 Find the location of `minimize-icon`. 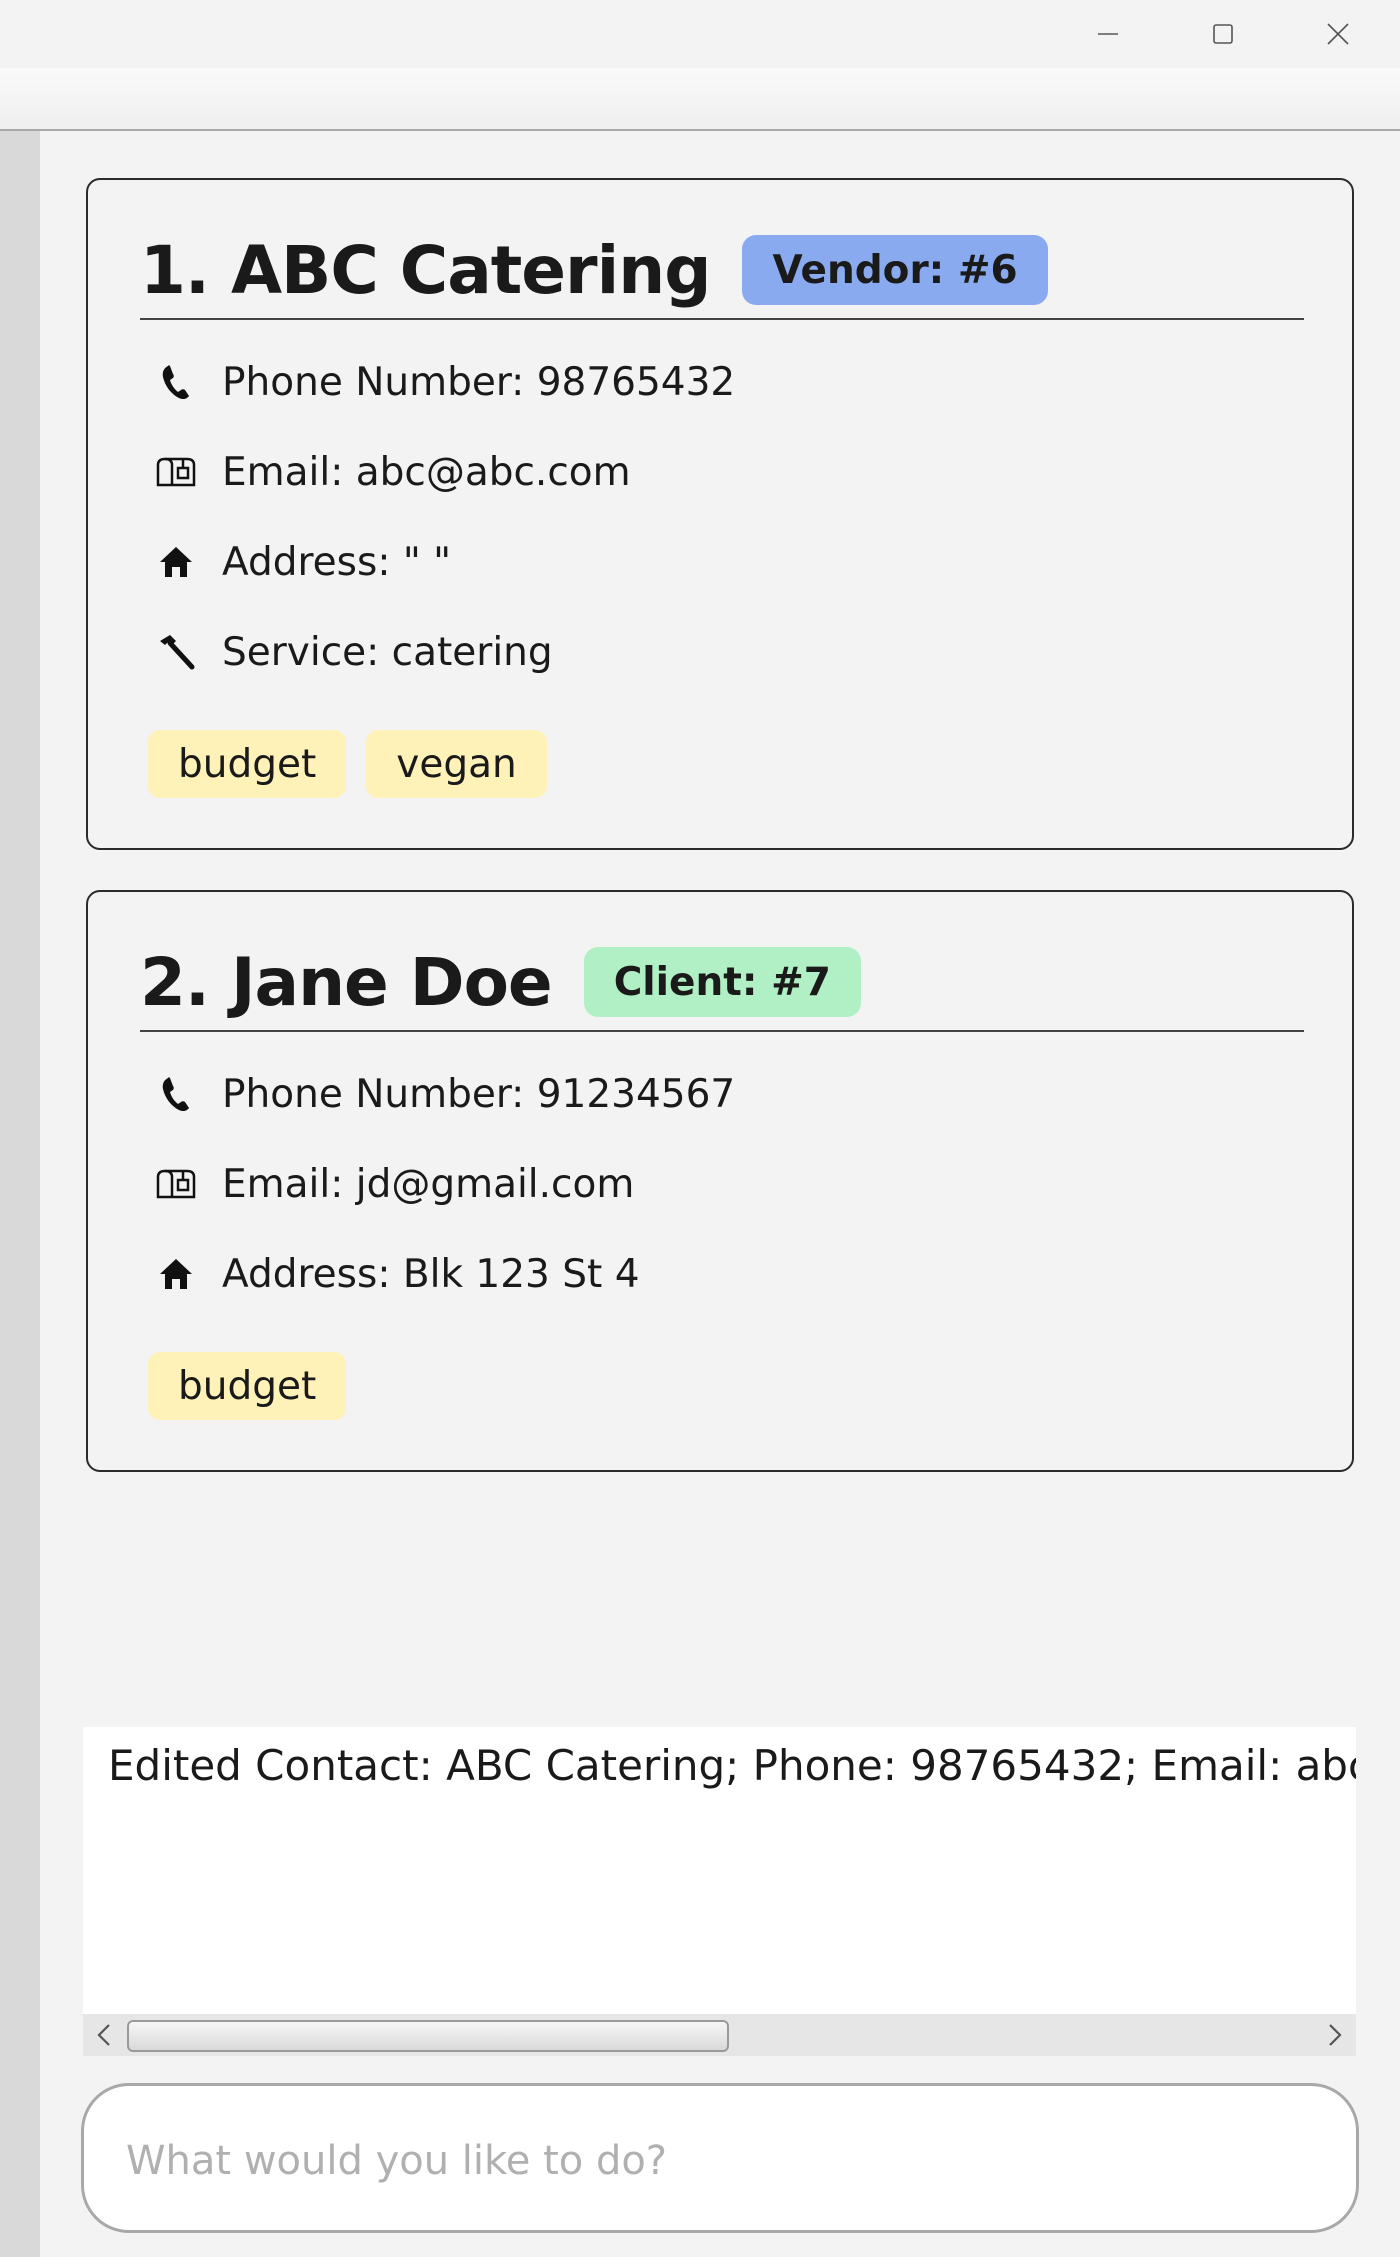

minimize-icon is located at coordinates (1107, 34).